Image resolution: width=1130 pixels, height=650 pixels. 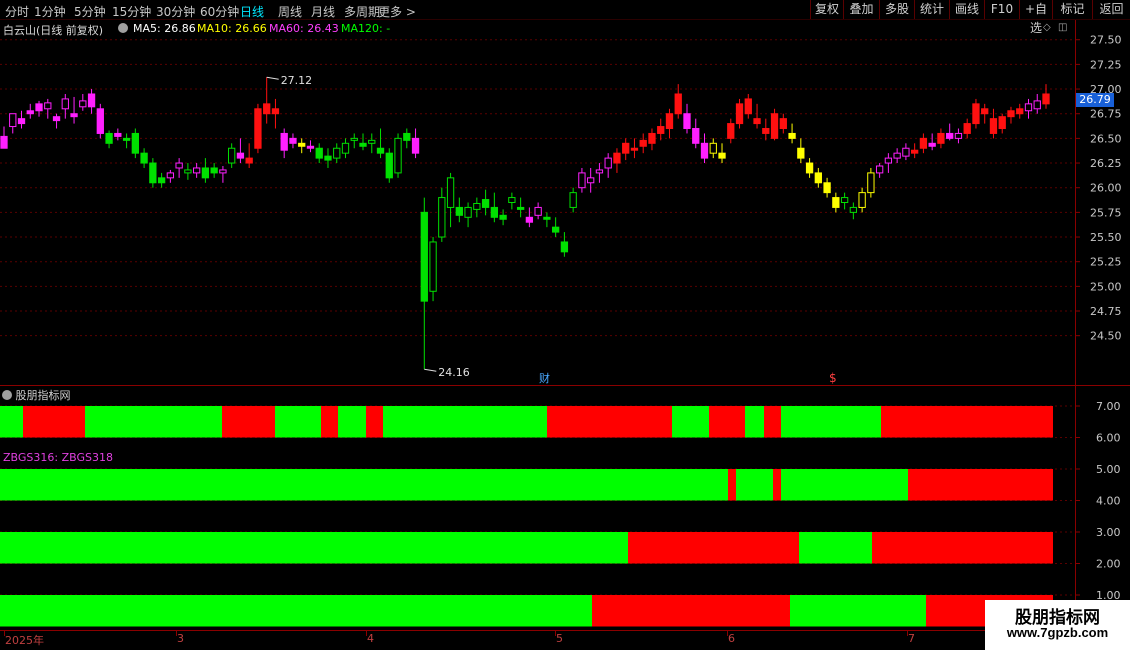 What do you see at coordinates (290, 11) in the screenshot?
I see `timeframe-7: 周线` at bounding box center [290, 11].